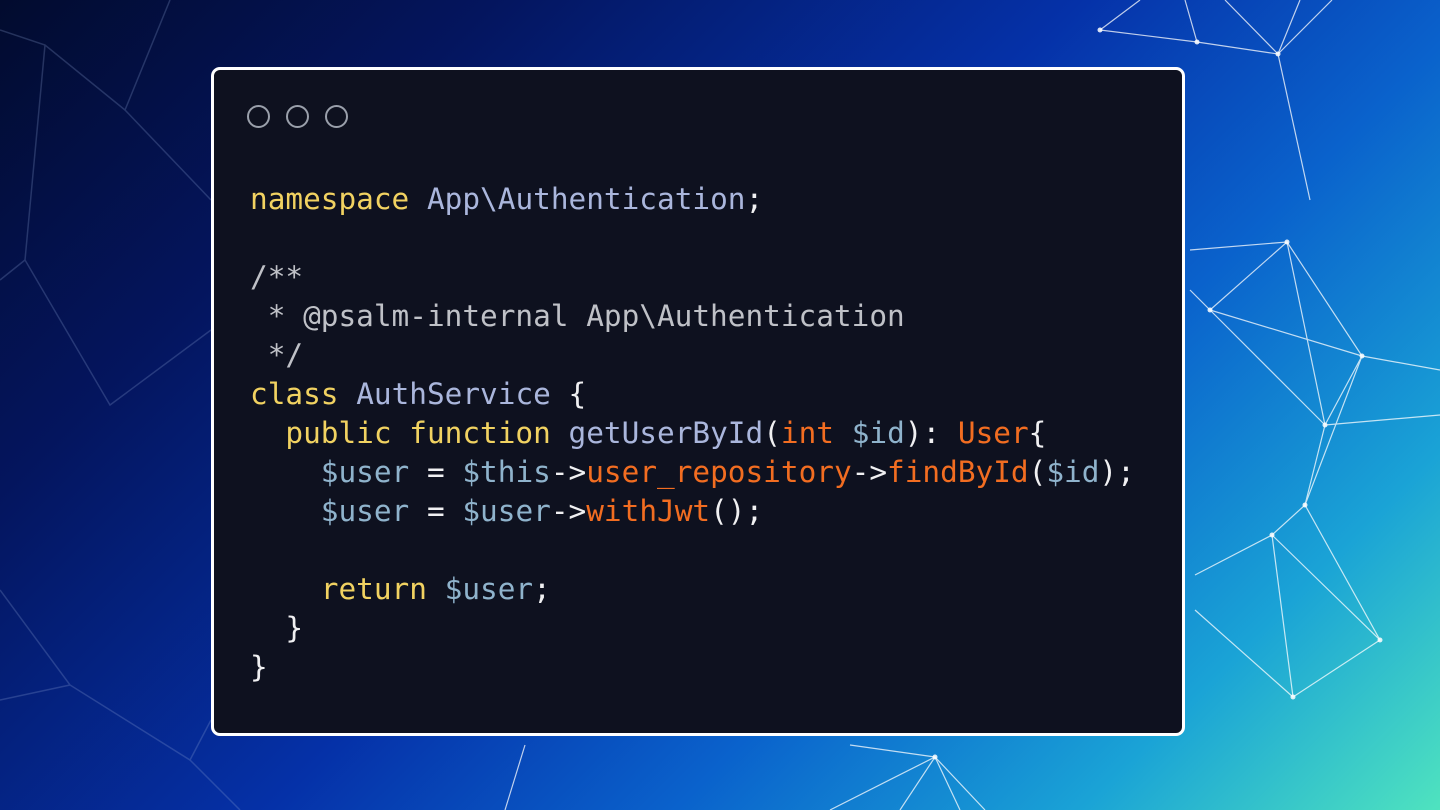 This screenshot has width=1440, height=810. Describe the element at coordinates (648, 511) in the screenshot. I see `code-token: withJwt` at that location.